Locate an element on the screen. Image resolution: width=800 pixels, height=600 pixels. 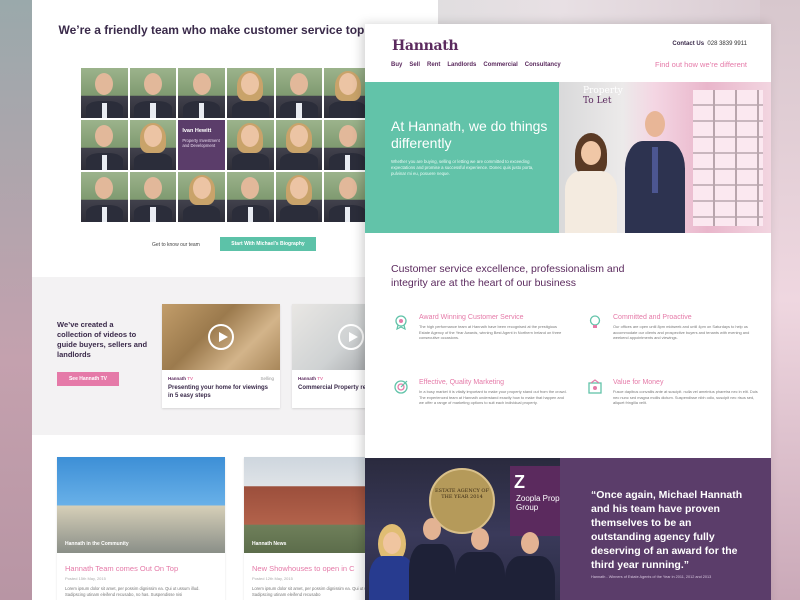
news-date: Posted 15th May, 2015 is located at coordinates (85, 578).